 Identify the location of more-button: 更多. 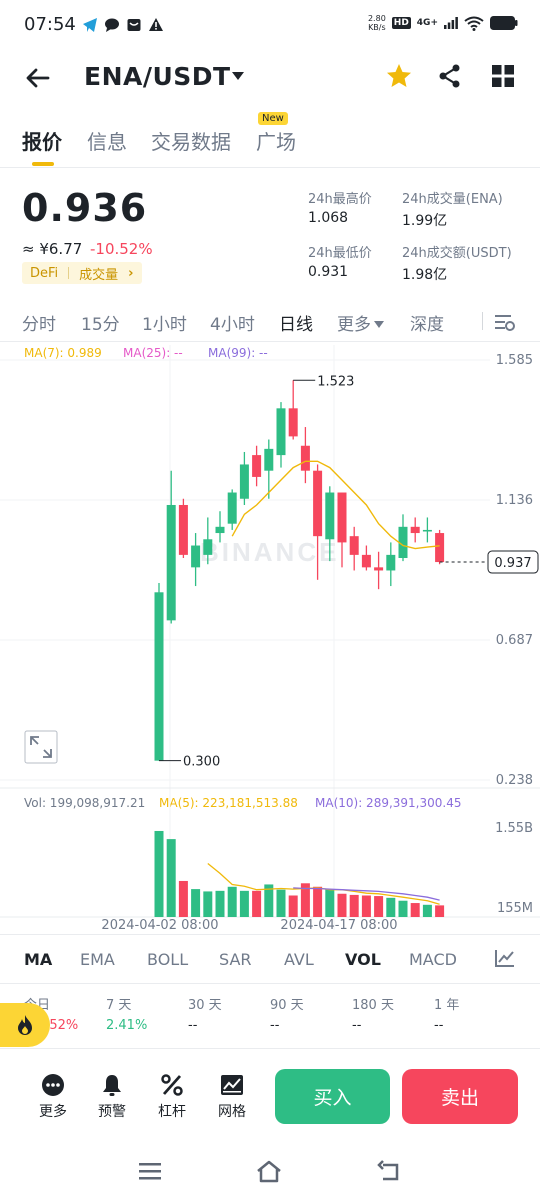
(53, 1097).